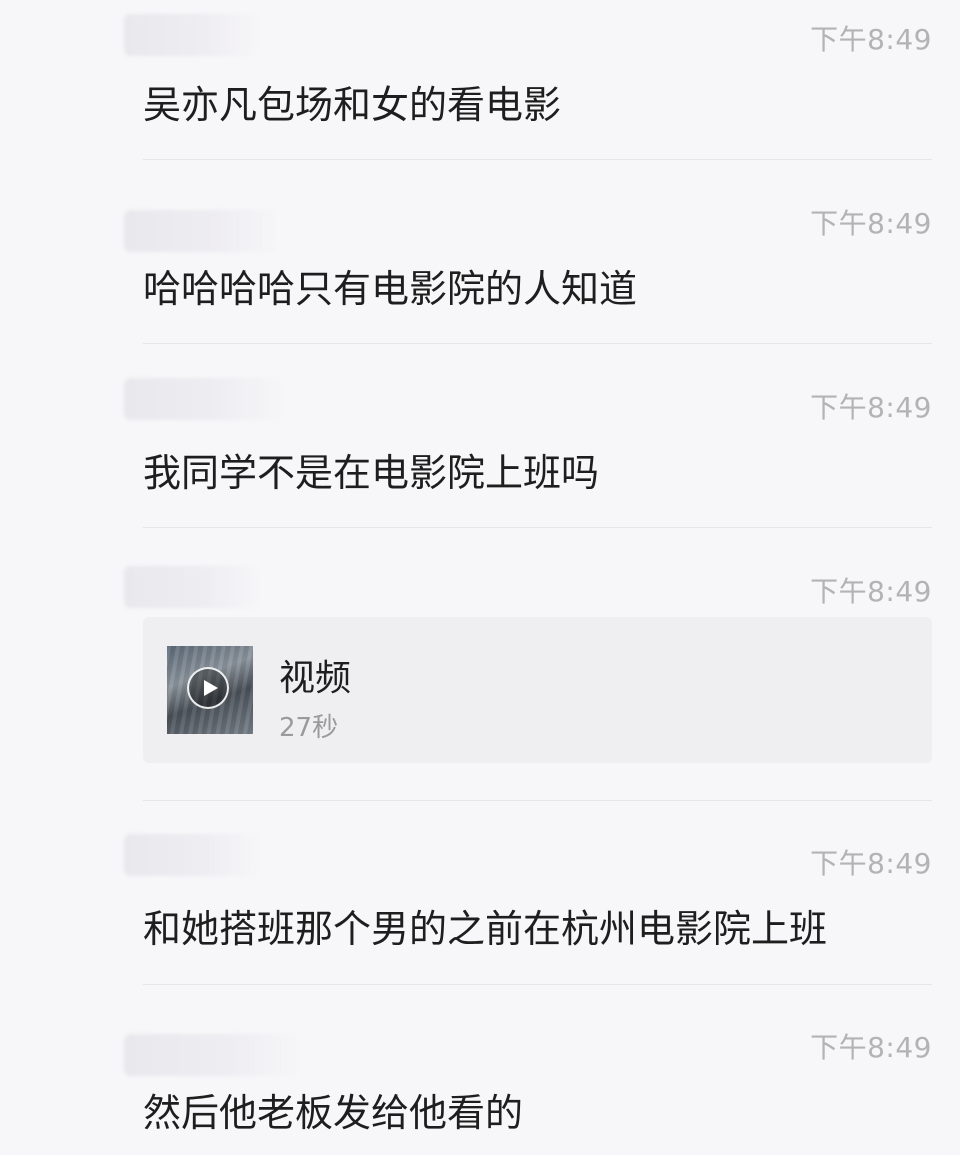  What do you see at coordinates (537, 690) in the screenshot?
I see `video-message-card: 视频 27秒` at bounding box center [537, 690].